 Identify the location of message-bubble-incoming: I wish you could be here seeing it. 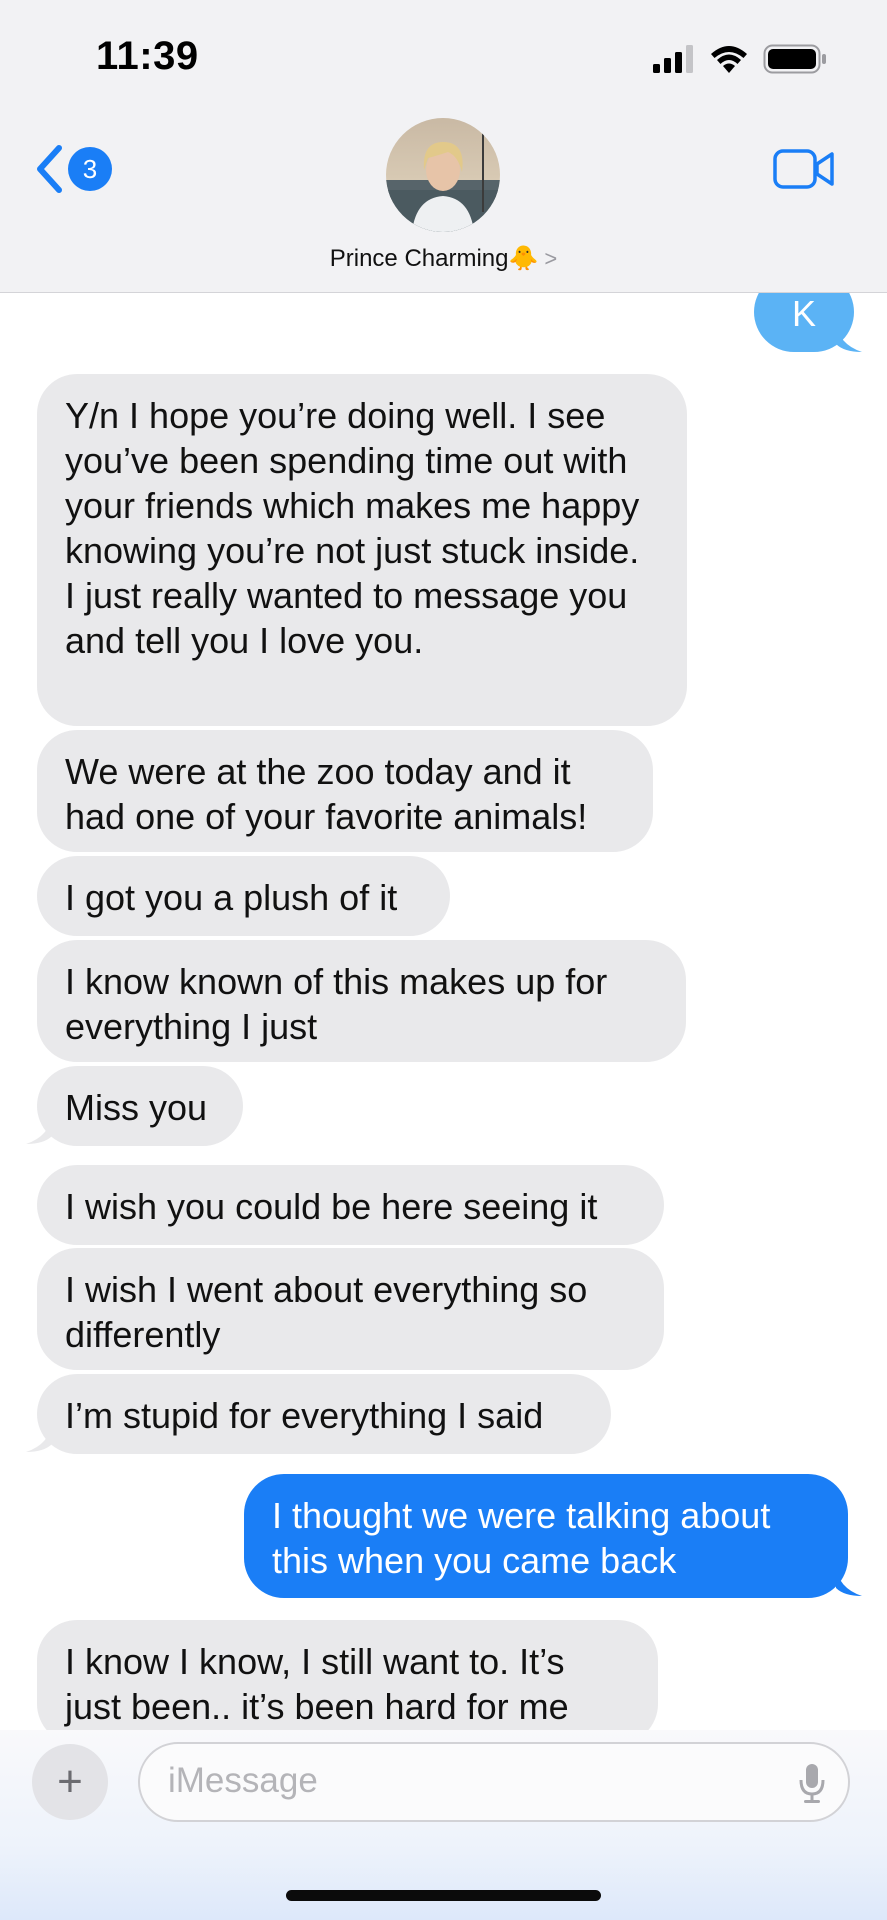
(350, 1205).